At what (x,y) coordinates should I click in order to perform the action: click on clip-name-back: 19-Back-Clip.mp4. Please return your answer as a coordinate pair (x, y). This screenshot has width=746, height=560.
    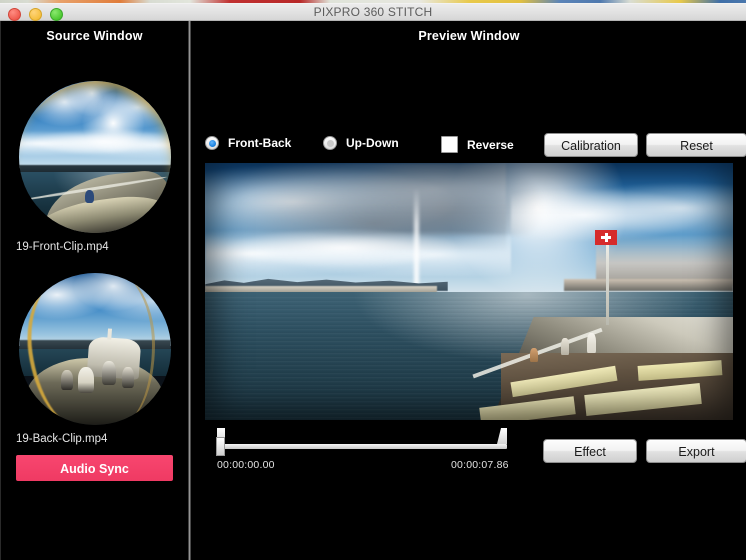
    Looking at the image, I should click on (62, 439).